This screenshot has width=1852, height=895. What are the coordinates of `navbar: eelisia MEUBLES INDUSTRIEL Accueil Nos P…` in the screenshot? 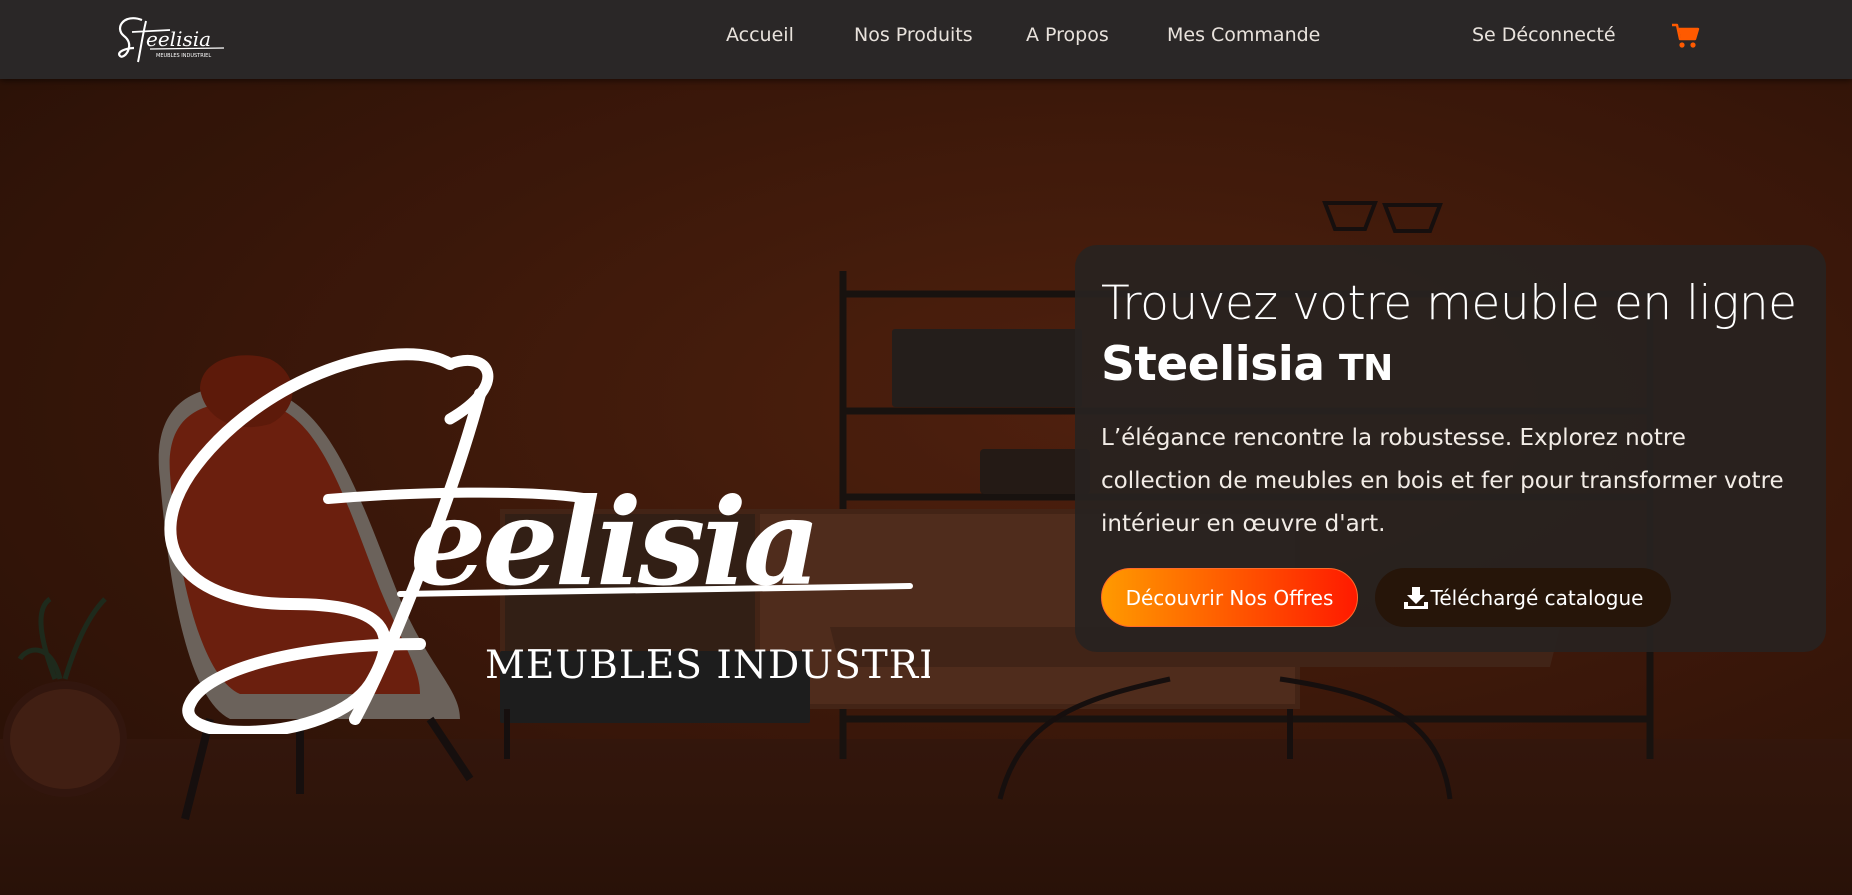 It's located at (926, 39).